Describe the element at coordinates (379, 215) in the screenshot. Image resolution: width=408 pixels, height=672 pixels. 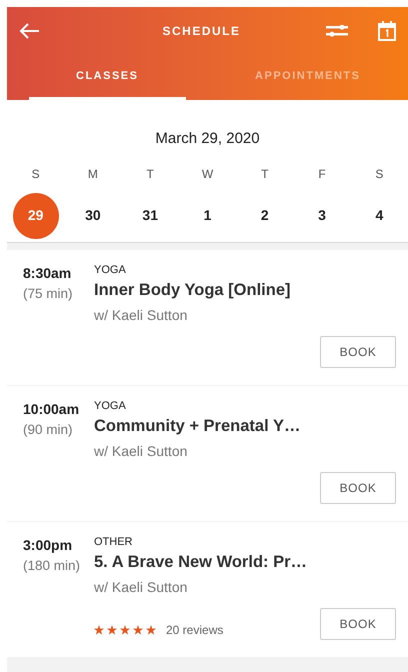
I see `day-button: 4` at that location.